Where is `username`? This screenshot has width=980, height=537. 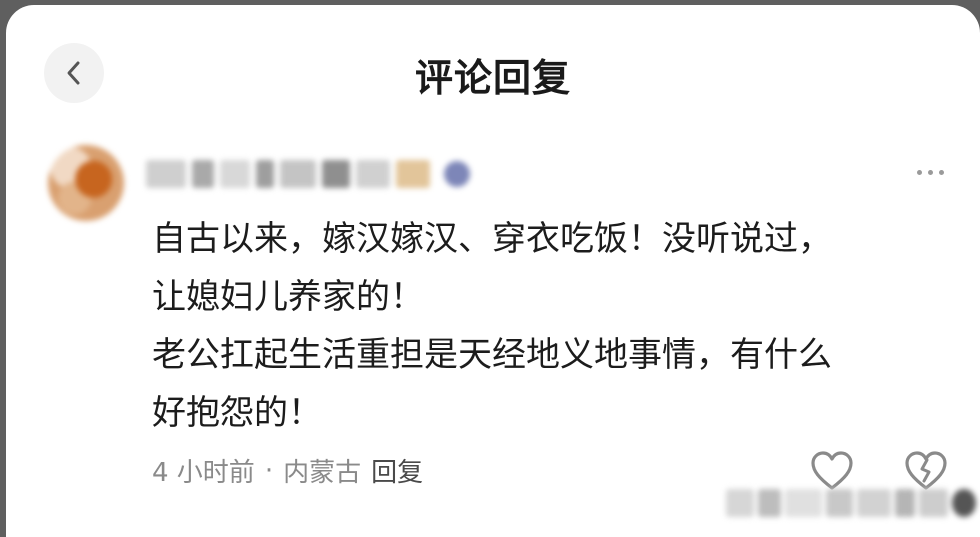 username is located at coordinates (308, 174).